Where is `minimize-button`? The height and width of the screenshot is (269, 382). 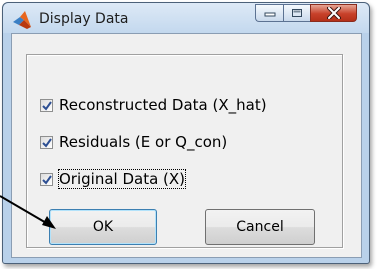 minimize-button is located at coordinates (269, 13).